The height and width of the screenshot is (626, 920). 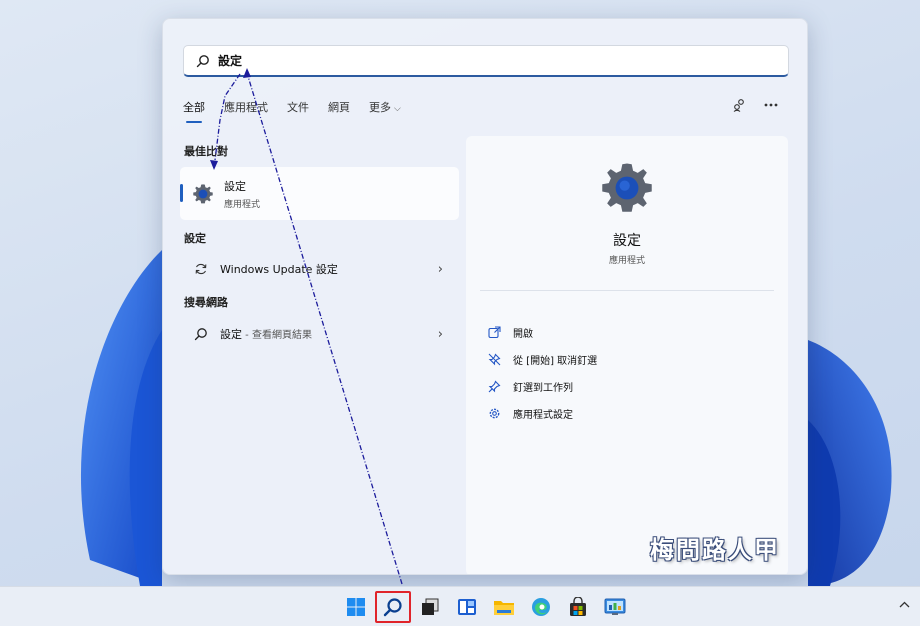 What do you see at coordinates (319, 193) in the screenshot?
I see `best-match-result: 設定 應用程式` at bounding box center [319, 193].